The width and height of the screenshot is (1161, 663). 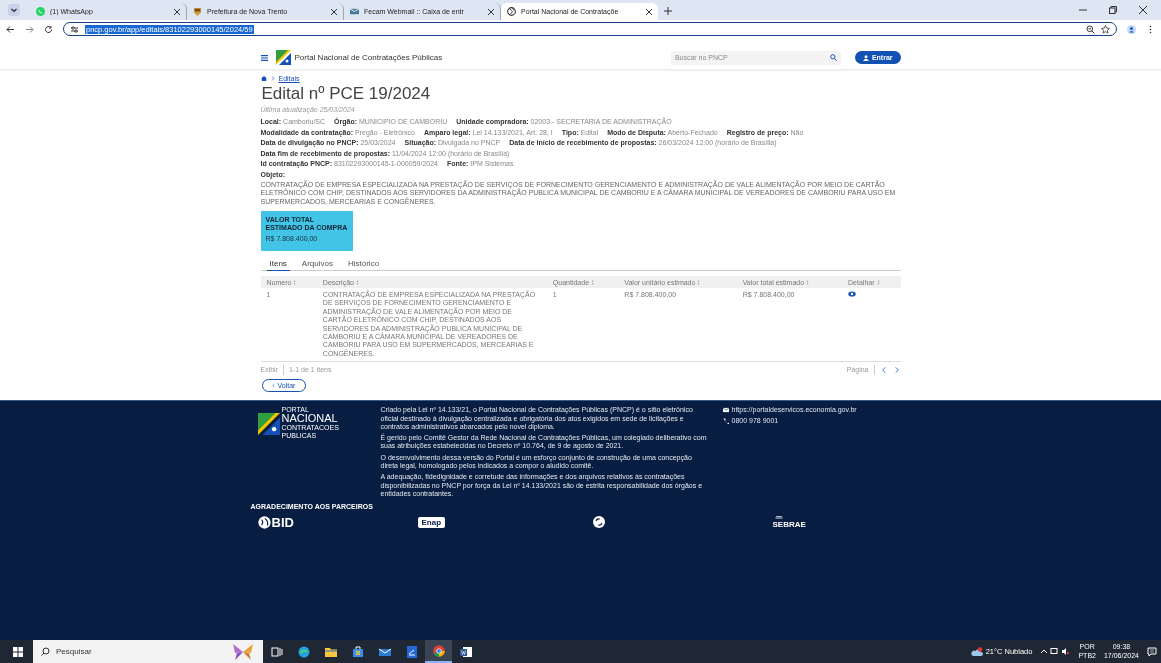 What do you see at coordinates (668, 11) in the screenshot?
I see `new-tab-icon` at bounding box center [668, 11].